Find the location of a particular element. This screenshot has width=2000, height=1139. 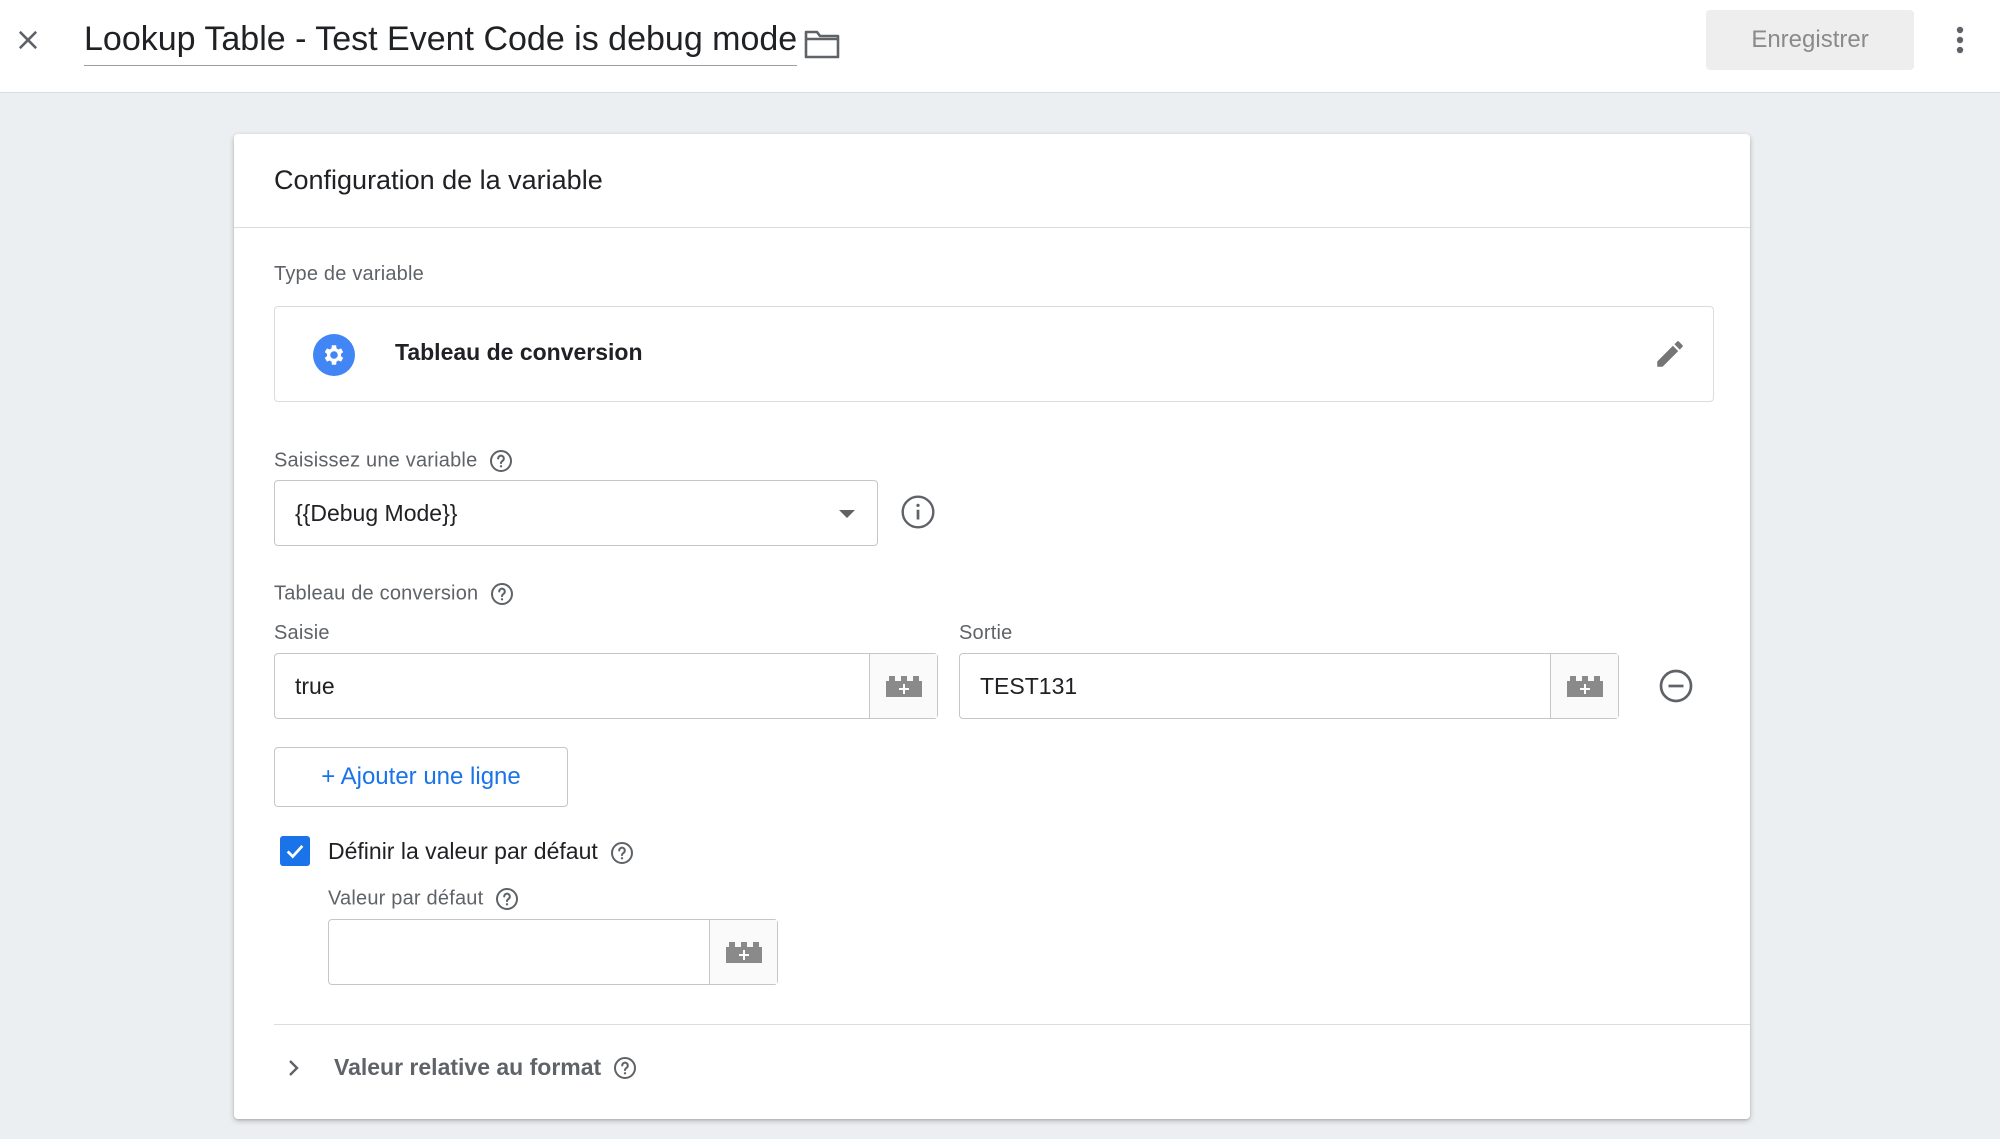

input-variable-label-row: Saisissez une variable is located at coordinates (393, 461).